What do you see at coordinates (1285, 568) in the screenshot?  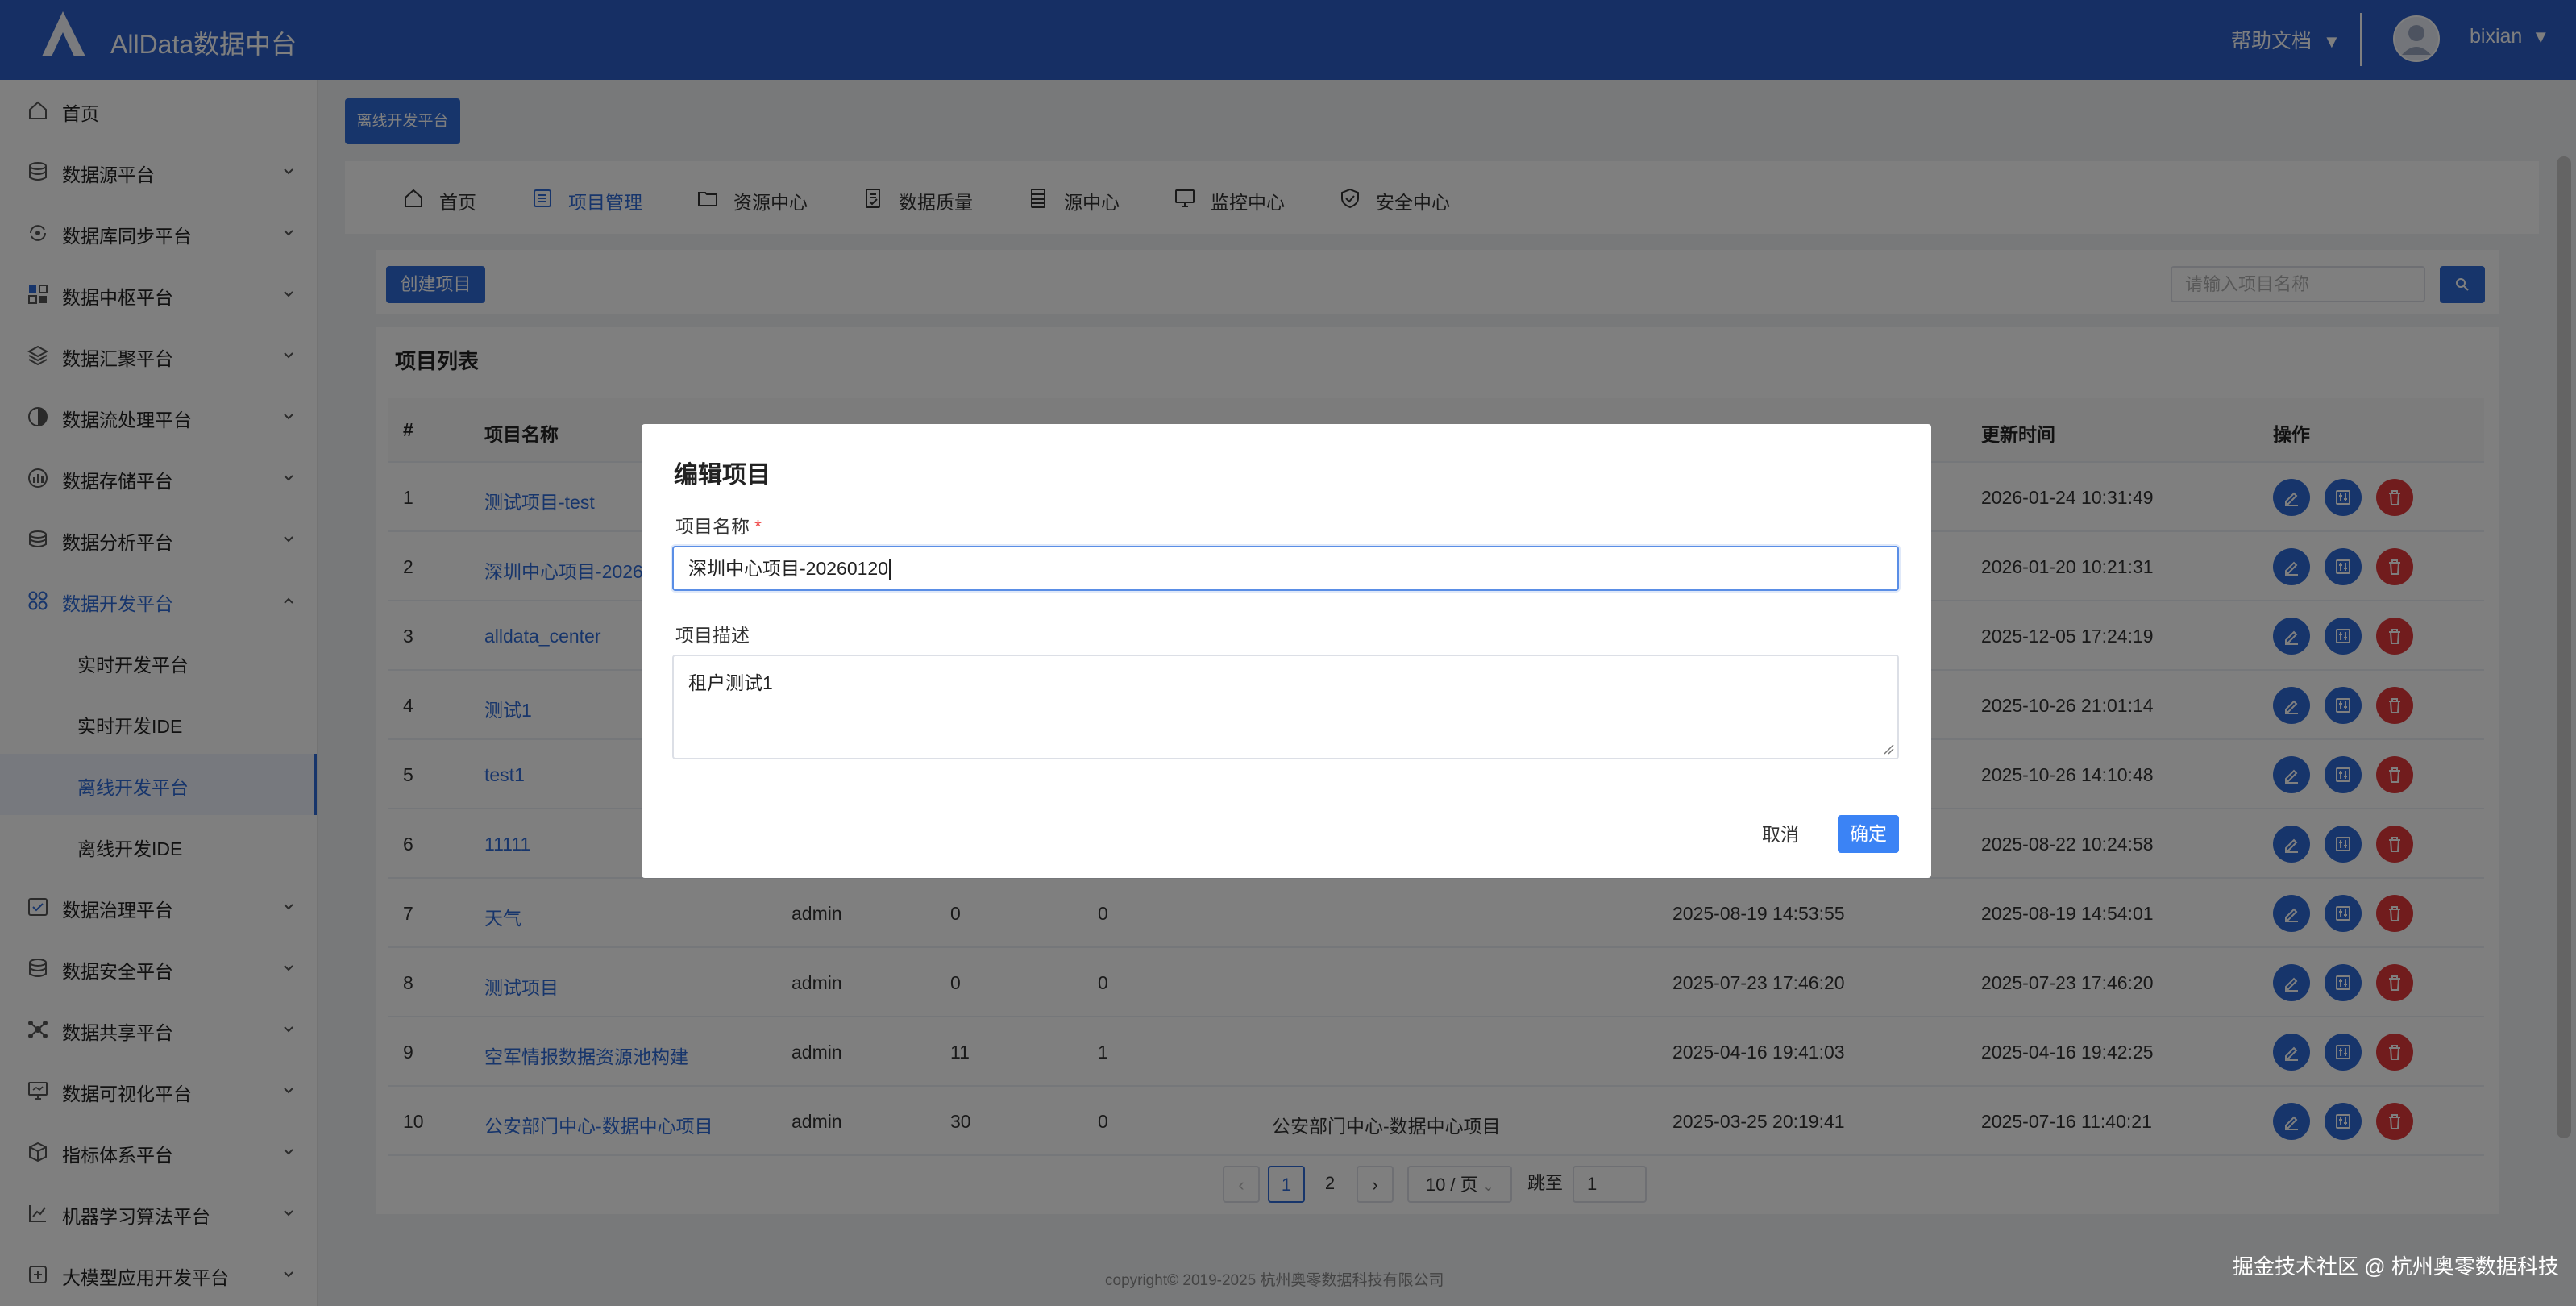 I see `project-name-input: 深圳中心项目-20260120` at bounding box center [1285, 568].